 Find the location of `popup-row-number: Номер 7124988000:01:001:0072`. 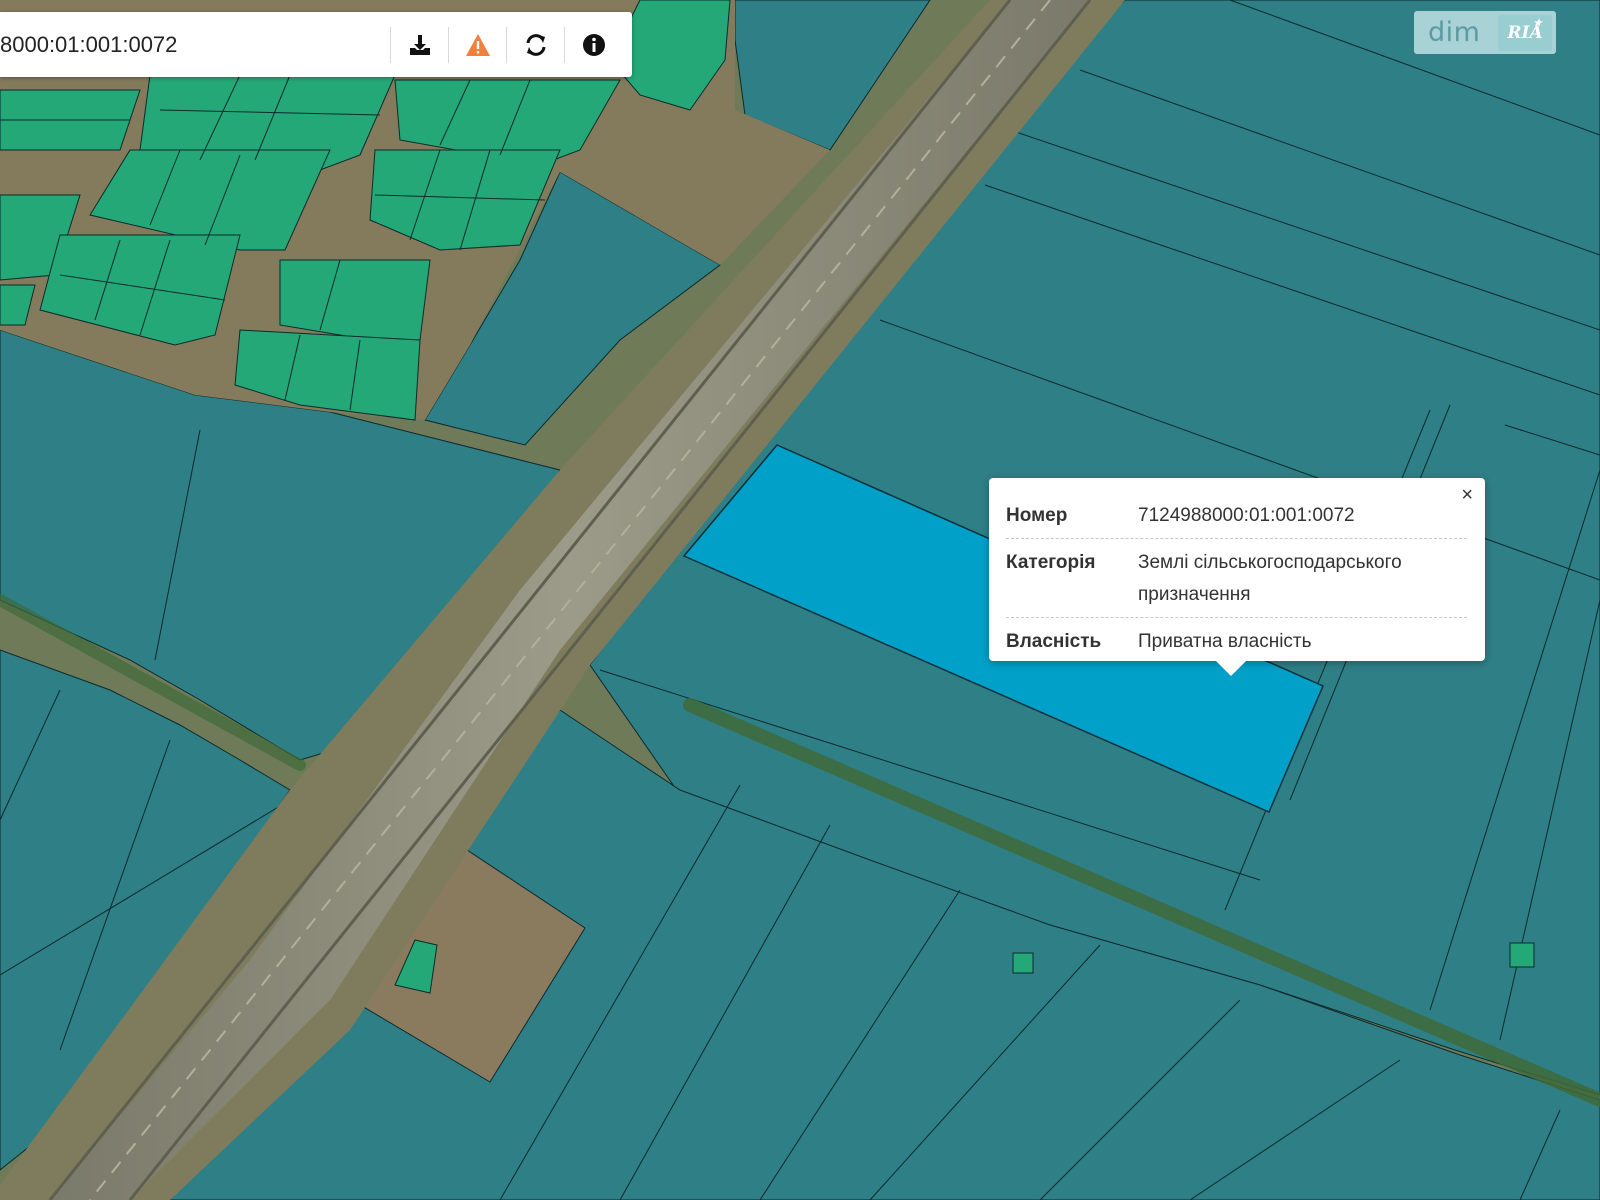

popup-row-number: Номер 7124988000:01:001:0072 is located at coordinates (1236, 515).